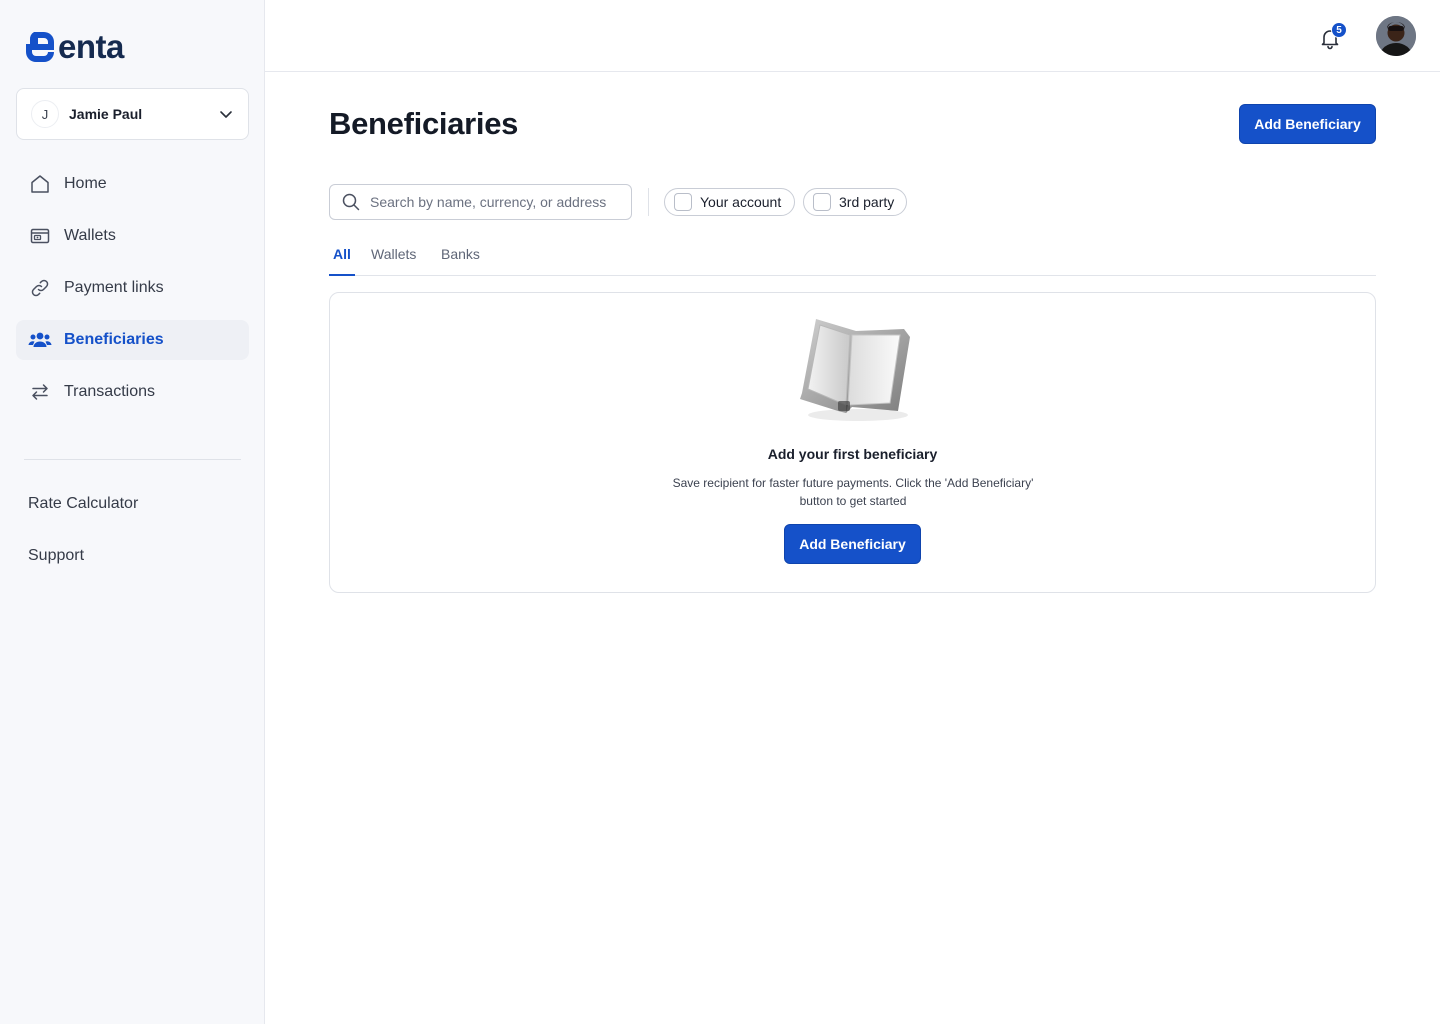 The image size is (1440, 1024). I want to click on avatar, so click(1396, 36).